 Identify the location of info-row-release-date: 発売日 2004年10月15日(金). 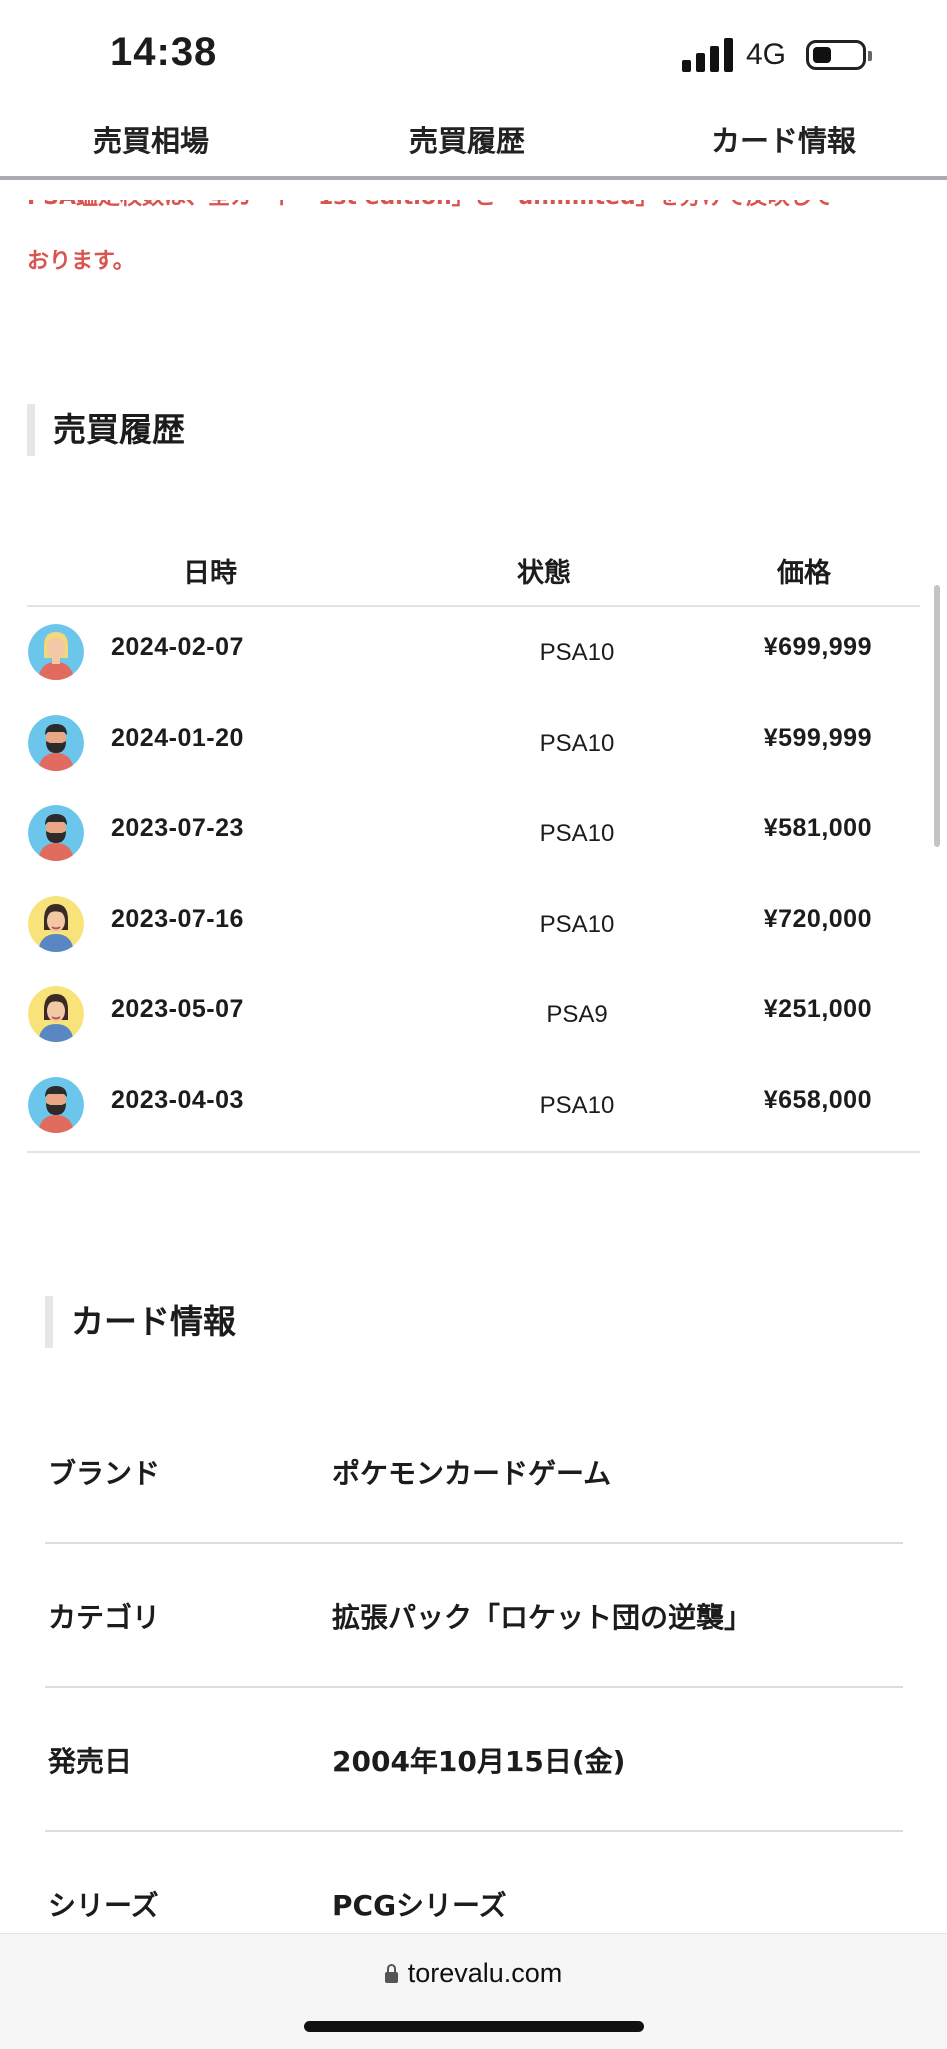
(474, 1760).